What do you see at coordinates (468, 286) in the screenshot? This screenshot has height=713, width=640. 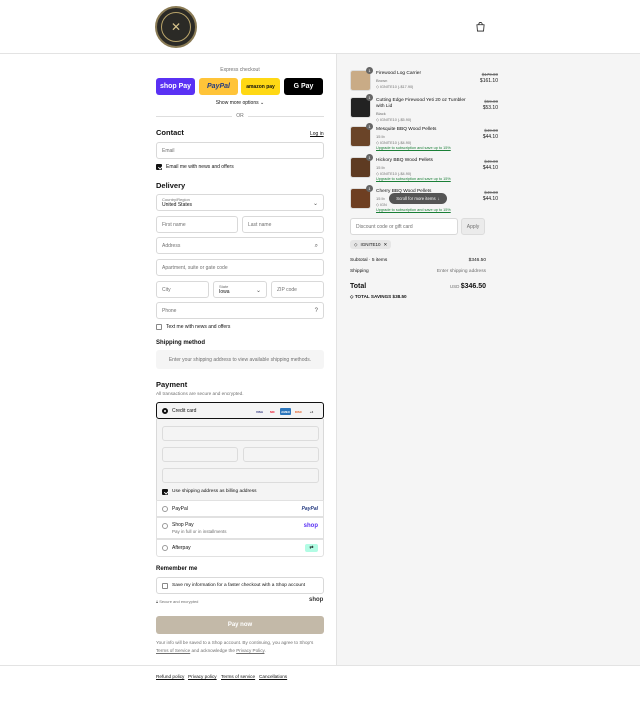 I see `total-amount: USD $346.50` at bounding box center [468, 286].